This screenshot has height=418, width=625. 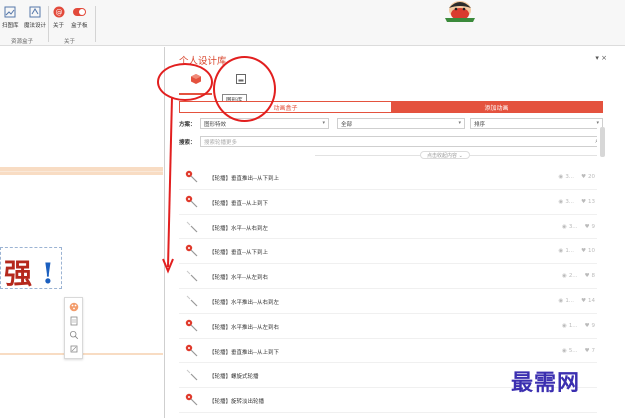 I want to click on list-item-stats: ◉ 3... ♥ 20, so click(x=577, y=177).